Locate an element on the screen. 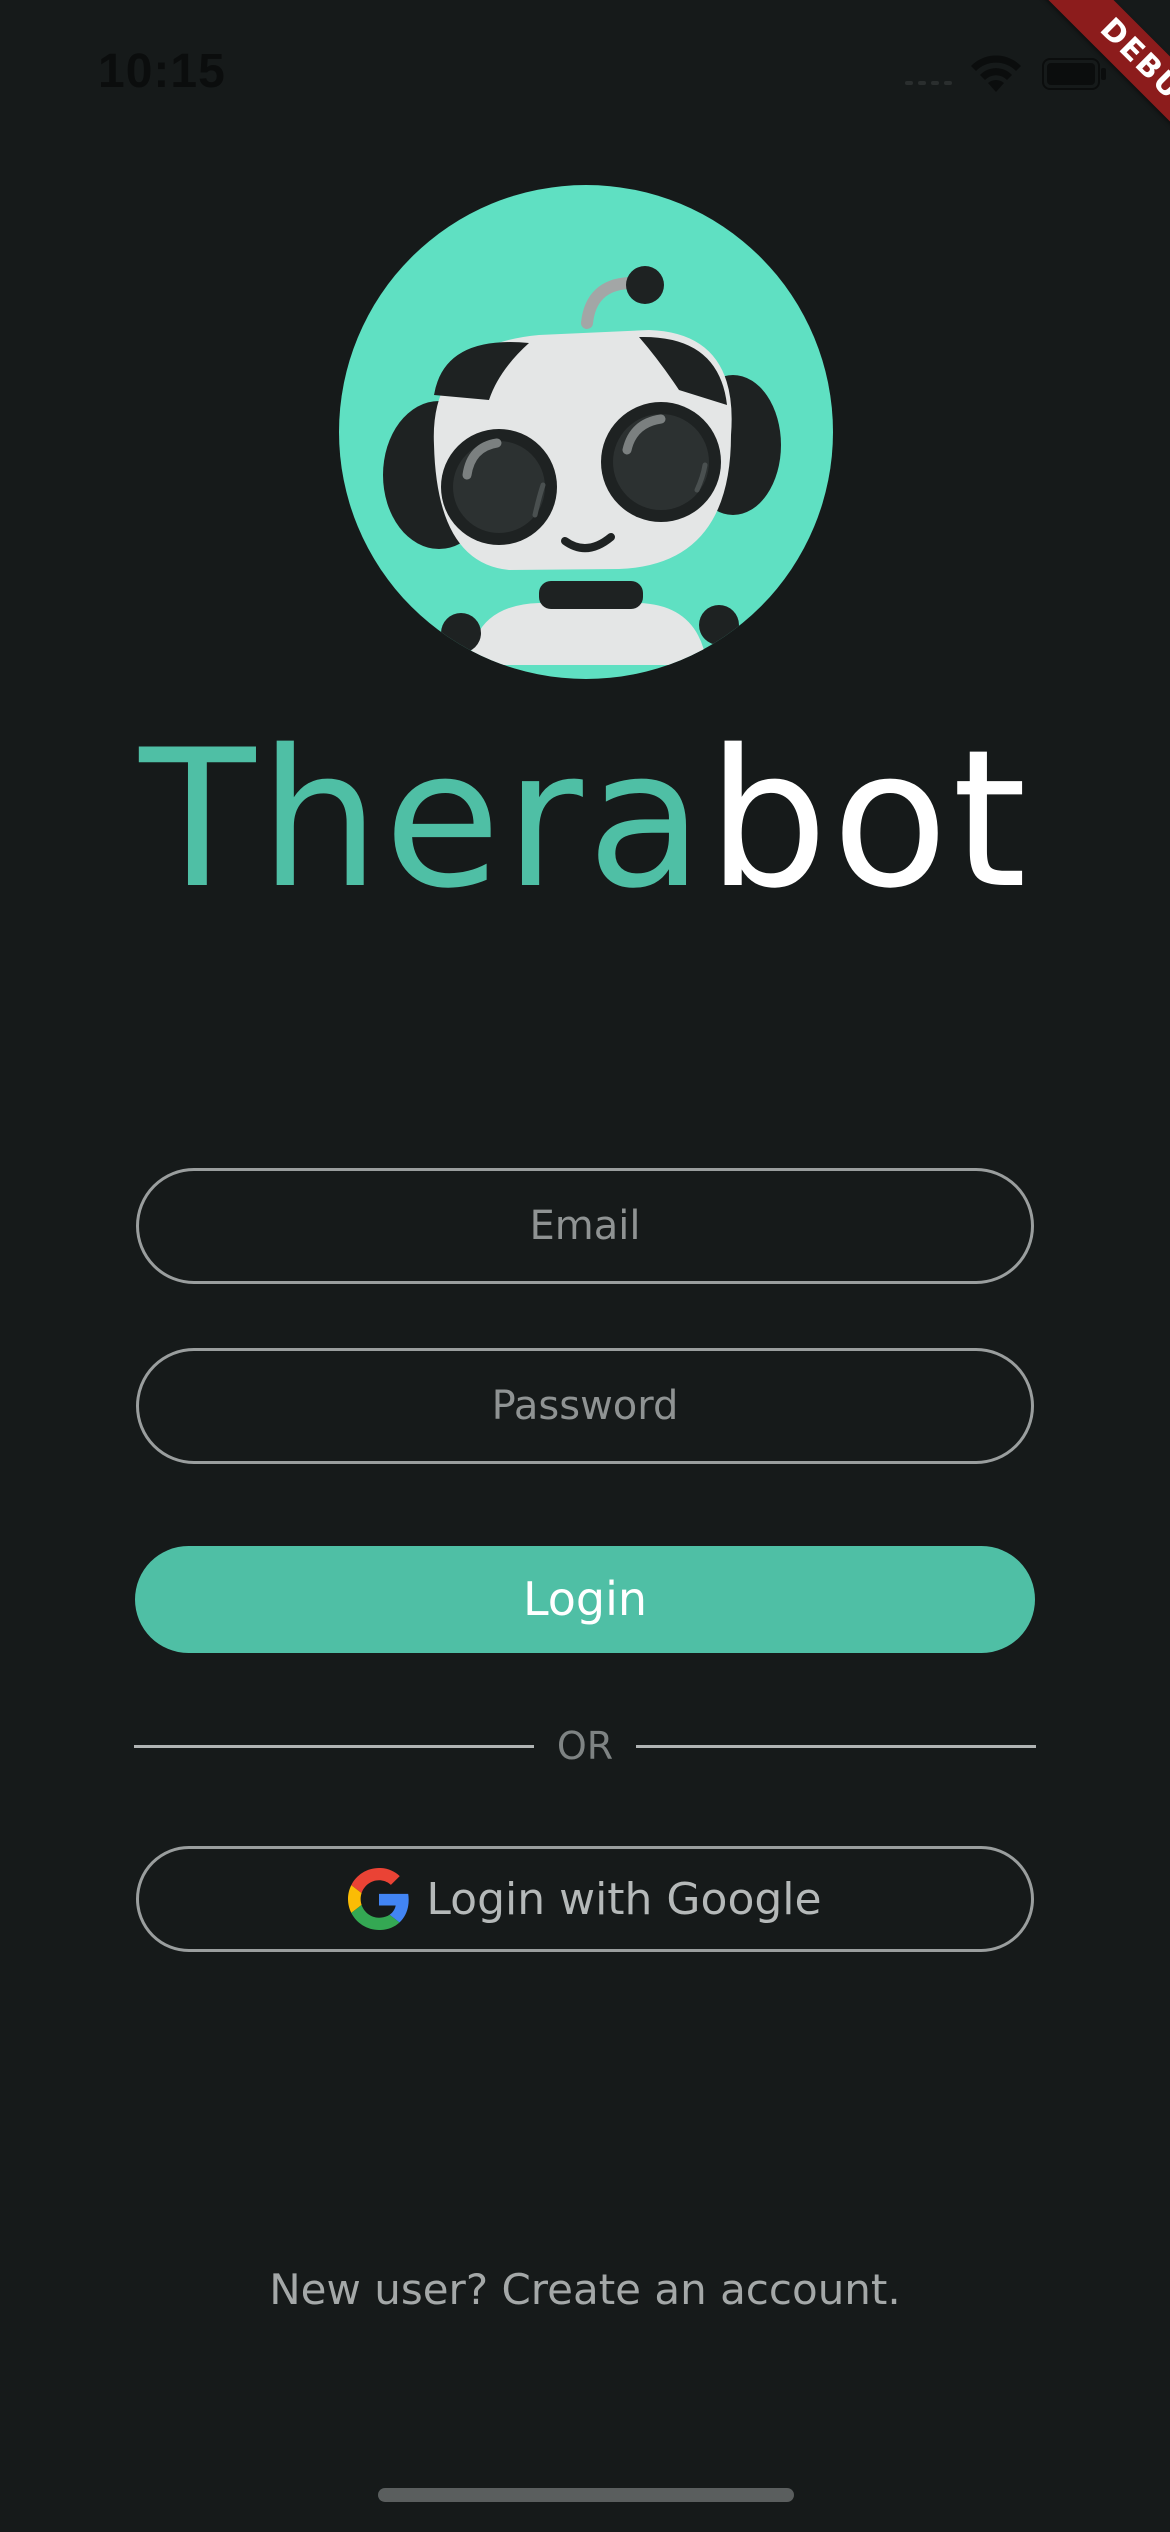  status-time: 10:15 is located at coordinates (162, 71).